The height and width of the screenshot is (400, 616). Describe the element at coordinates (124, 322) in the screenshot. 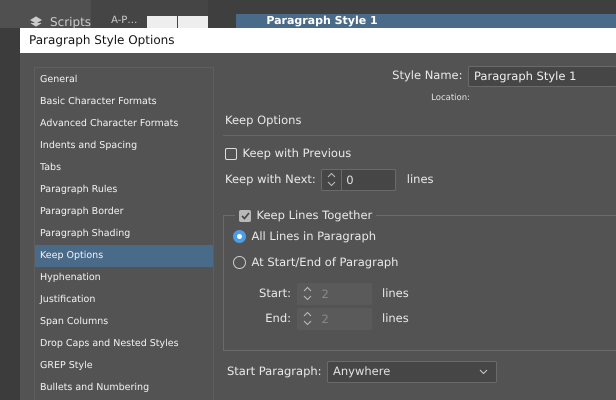

I see `category-item: Span Columns` at that location.